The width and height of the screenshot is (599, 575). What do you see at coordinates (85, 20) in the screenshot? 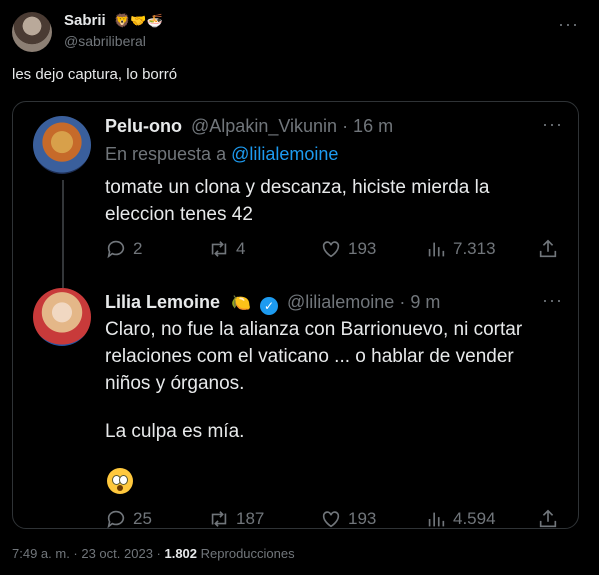
I see `author-name: Sabrii` at bounding box center [85, 20].